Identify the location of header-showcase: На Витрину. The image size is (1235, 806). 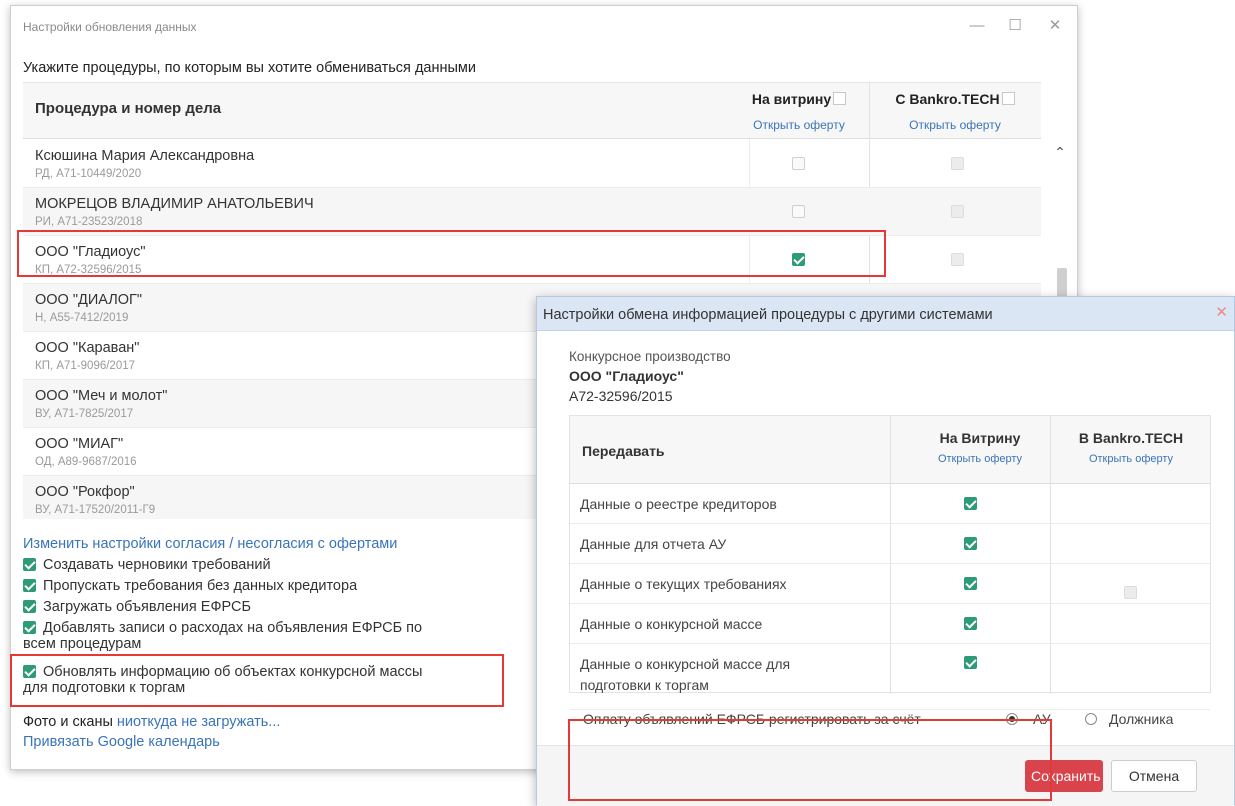
(980, 438).